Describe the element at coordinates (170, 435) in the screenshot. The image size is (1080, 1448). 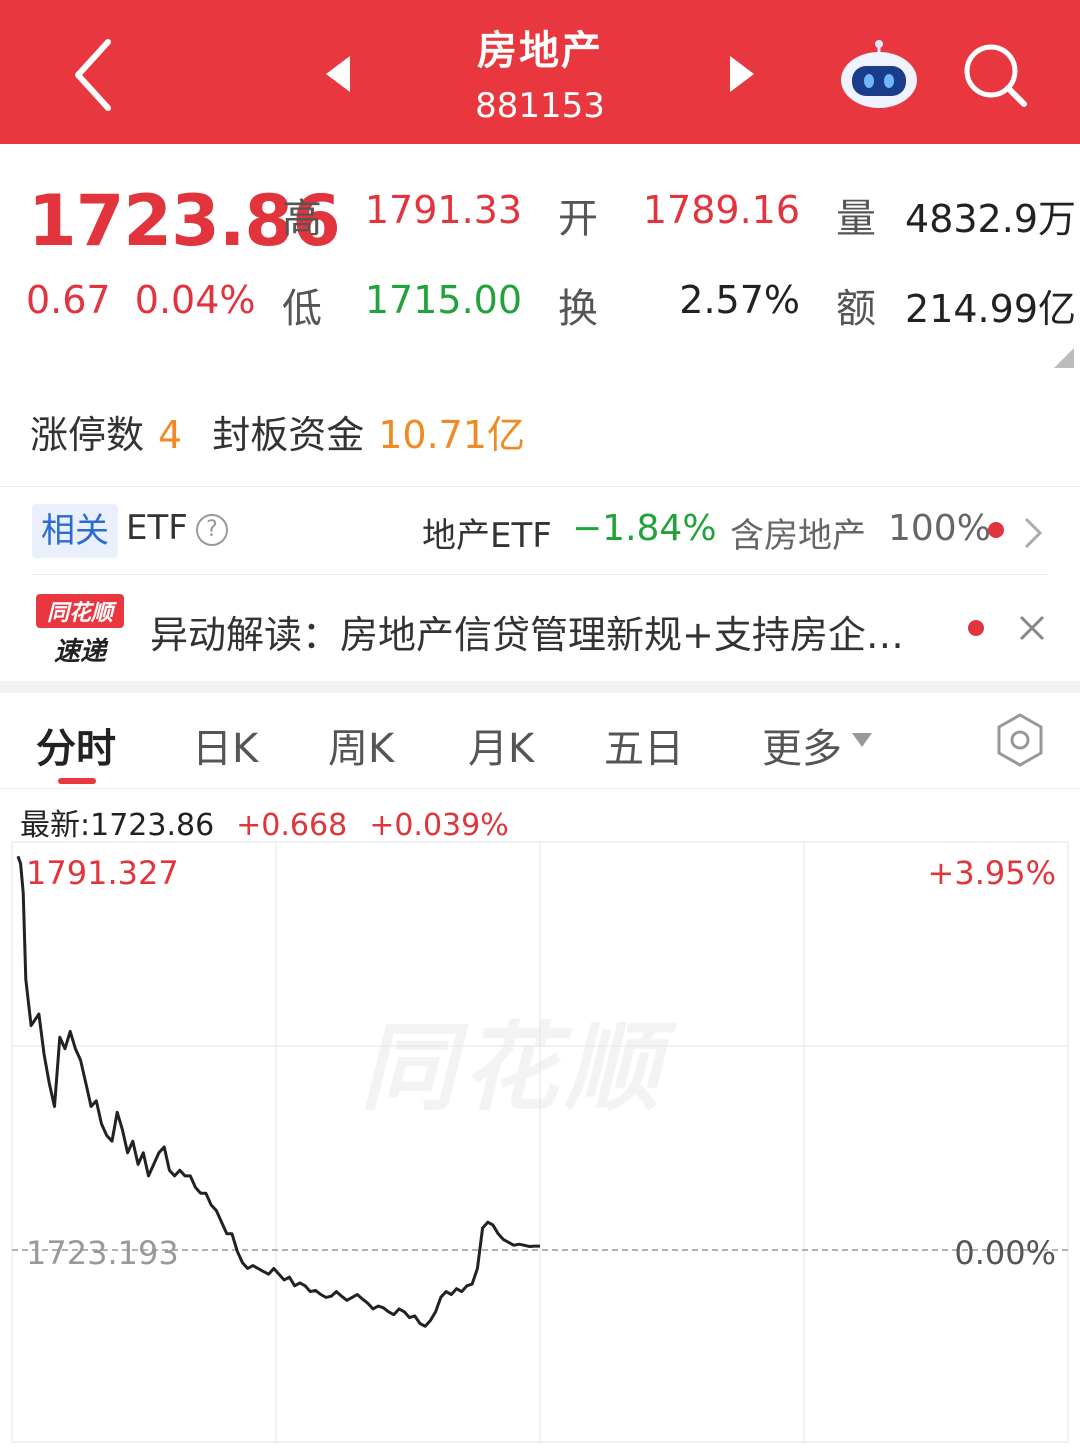
I see `limit-up-count: 4` at that location.